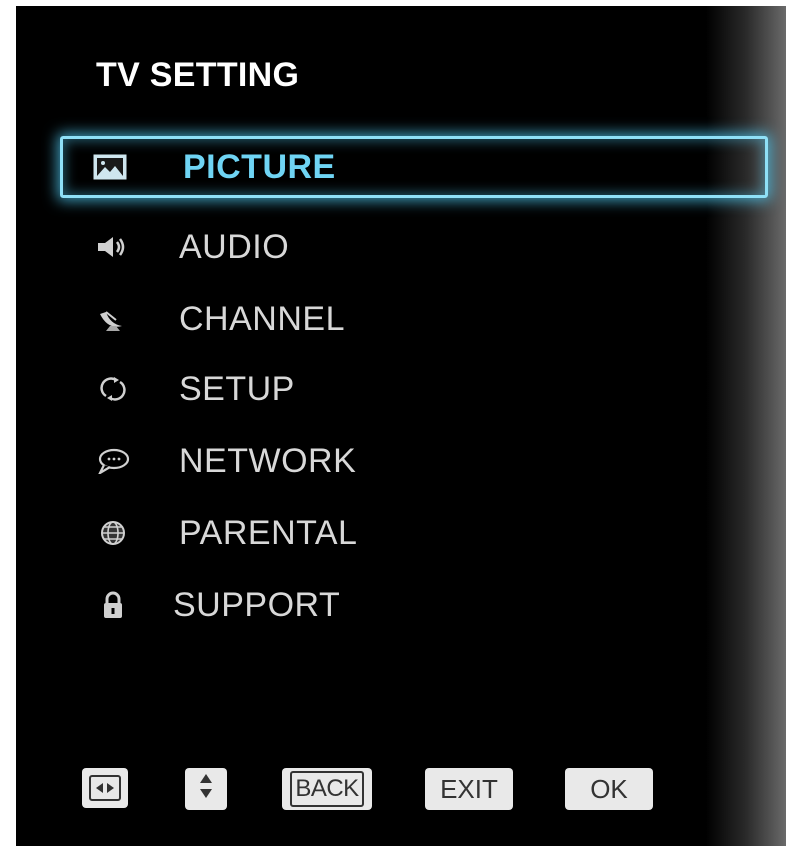 The width and height of the screenshot is (786, 846). I want to click on menu-item-picture: PICTURE, so click(414, 167).